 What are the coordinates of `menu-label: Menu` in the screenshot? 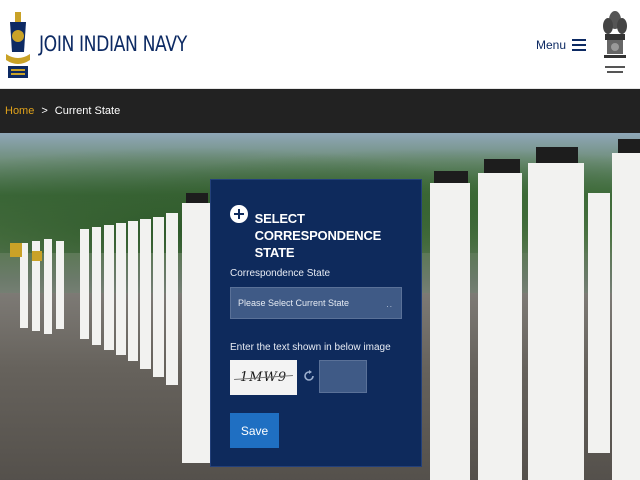 It's located at (551, 45).